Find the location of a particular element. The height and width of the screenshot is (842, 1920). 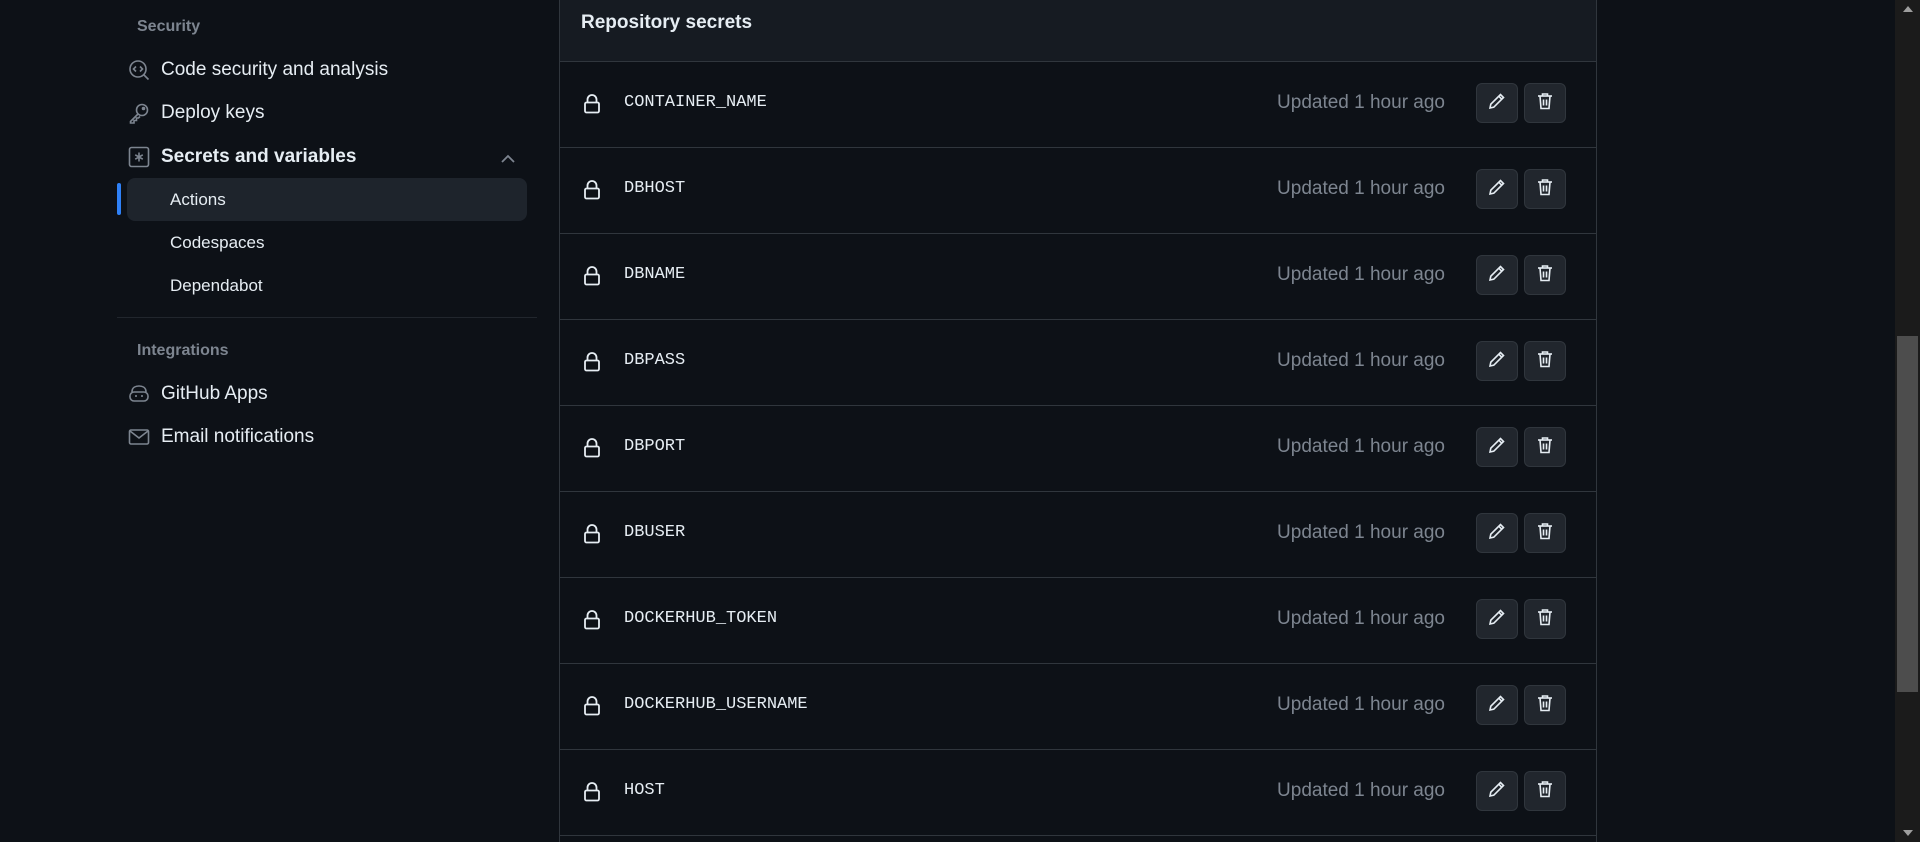

sidebar-item-code-security: Code security and analysis is located at coordinates (257, 70).